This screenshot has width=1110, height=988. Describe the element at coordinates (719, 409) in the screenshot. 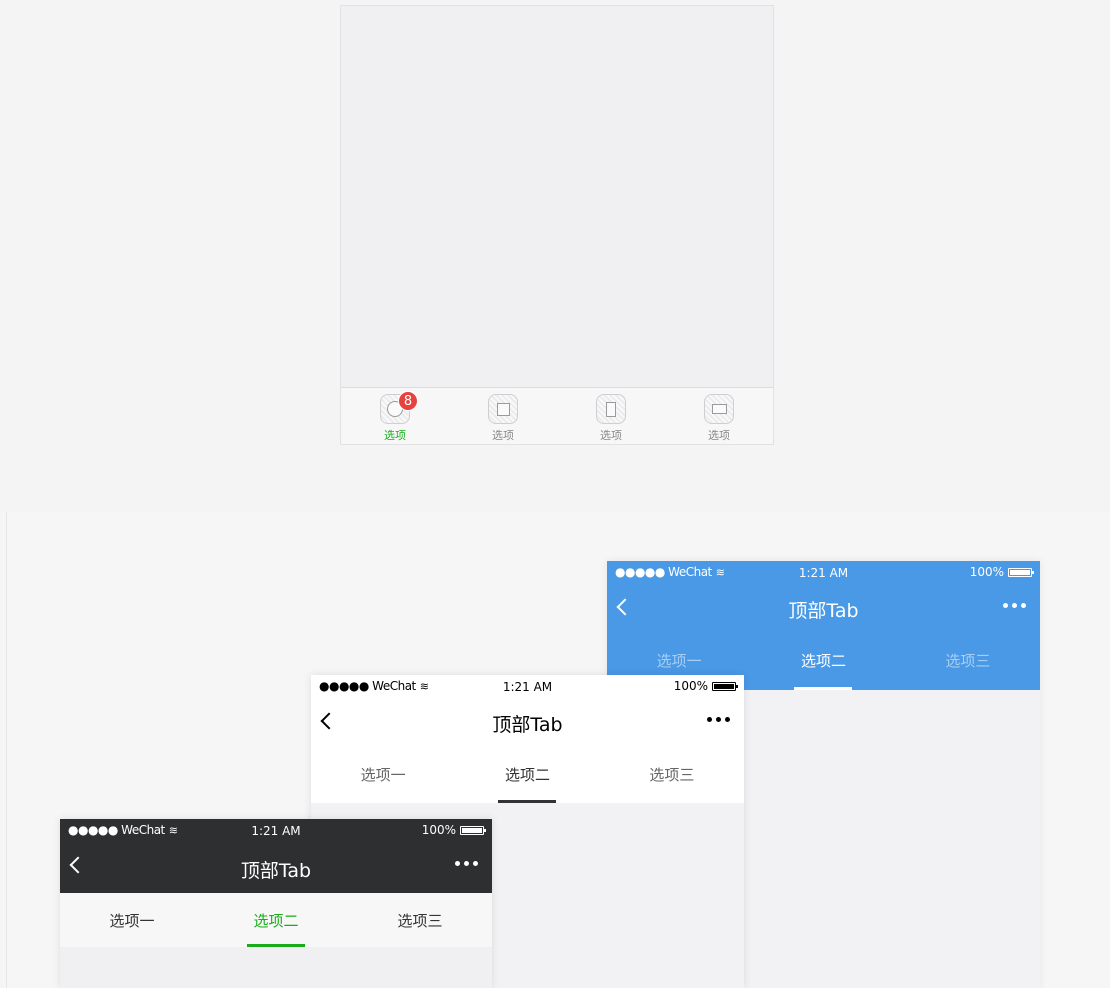

I see `landscape-rect-icon` at that location.